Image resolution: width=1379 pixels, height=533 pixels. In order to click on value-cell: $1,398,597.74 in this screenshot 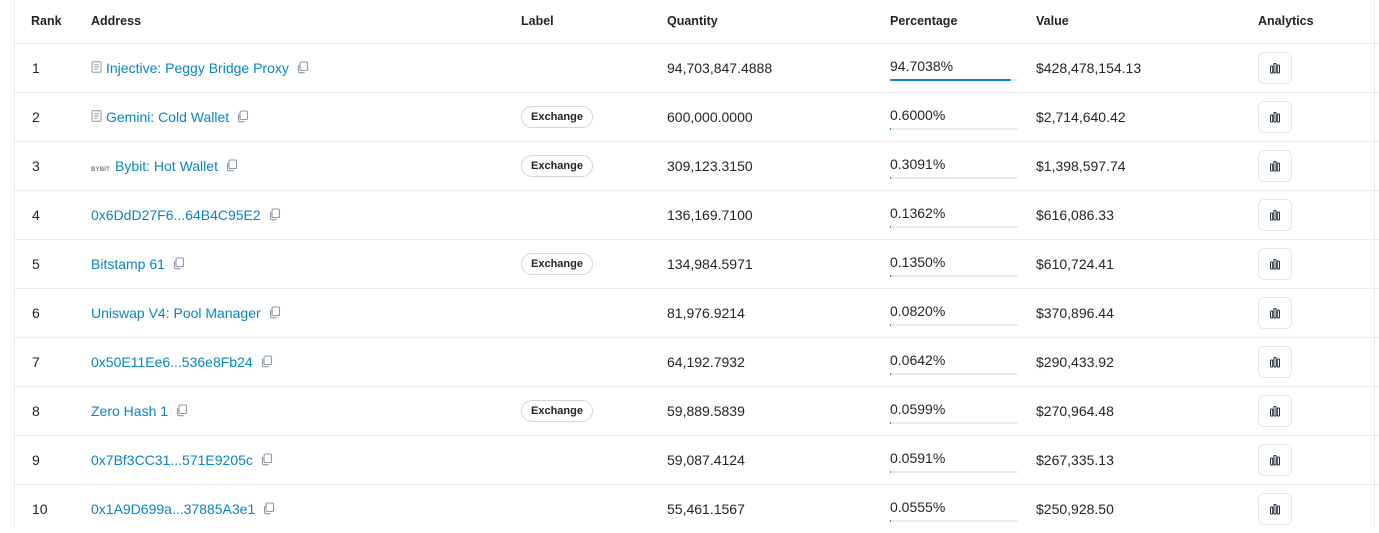, I will do `click(1147, 165)`.